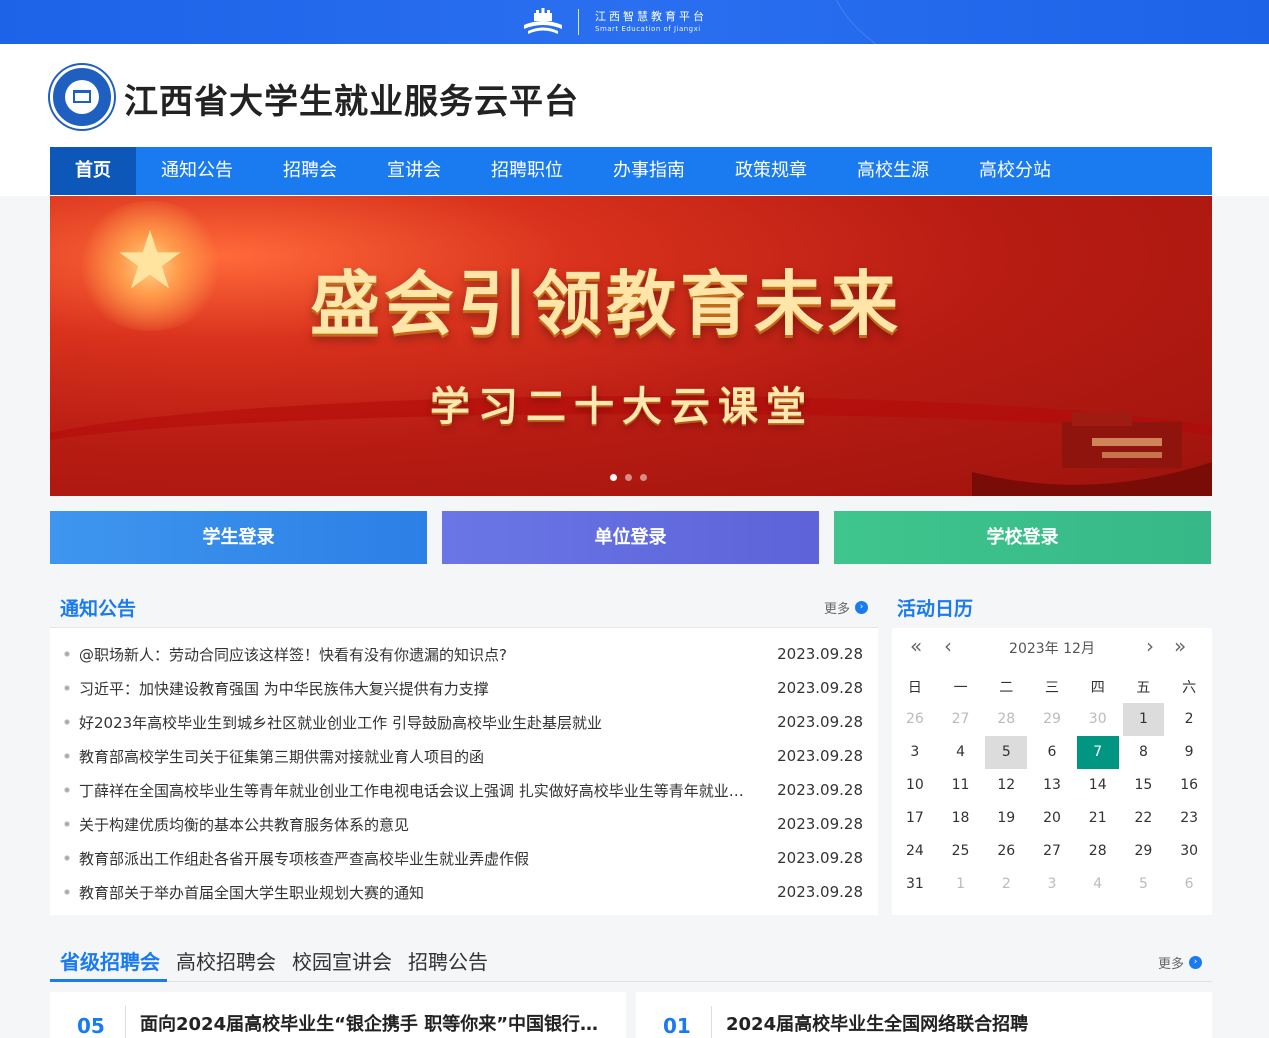 The width and height of the screenshot is (1269, 1038). I want to click on calendar-day: 8, so click(1144, 752).